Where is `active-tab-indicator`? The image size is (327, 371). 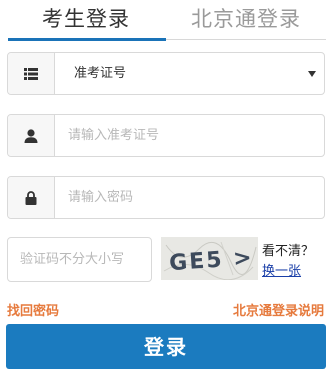 active-tab-indicator is located at coordinates (87, 39).